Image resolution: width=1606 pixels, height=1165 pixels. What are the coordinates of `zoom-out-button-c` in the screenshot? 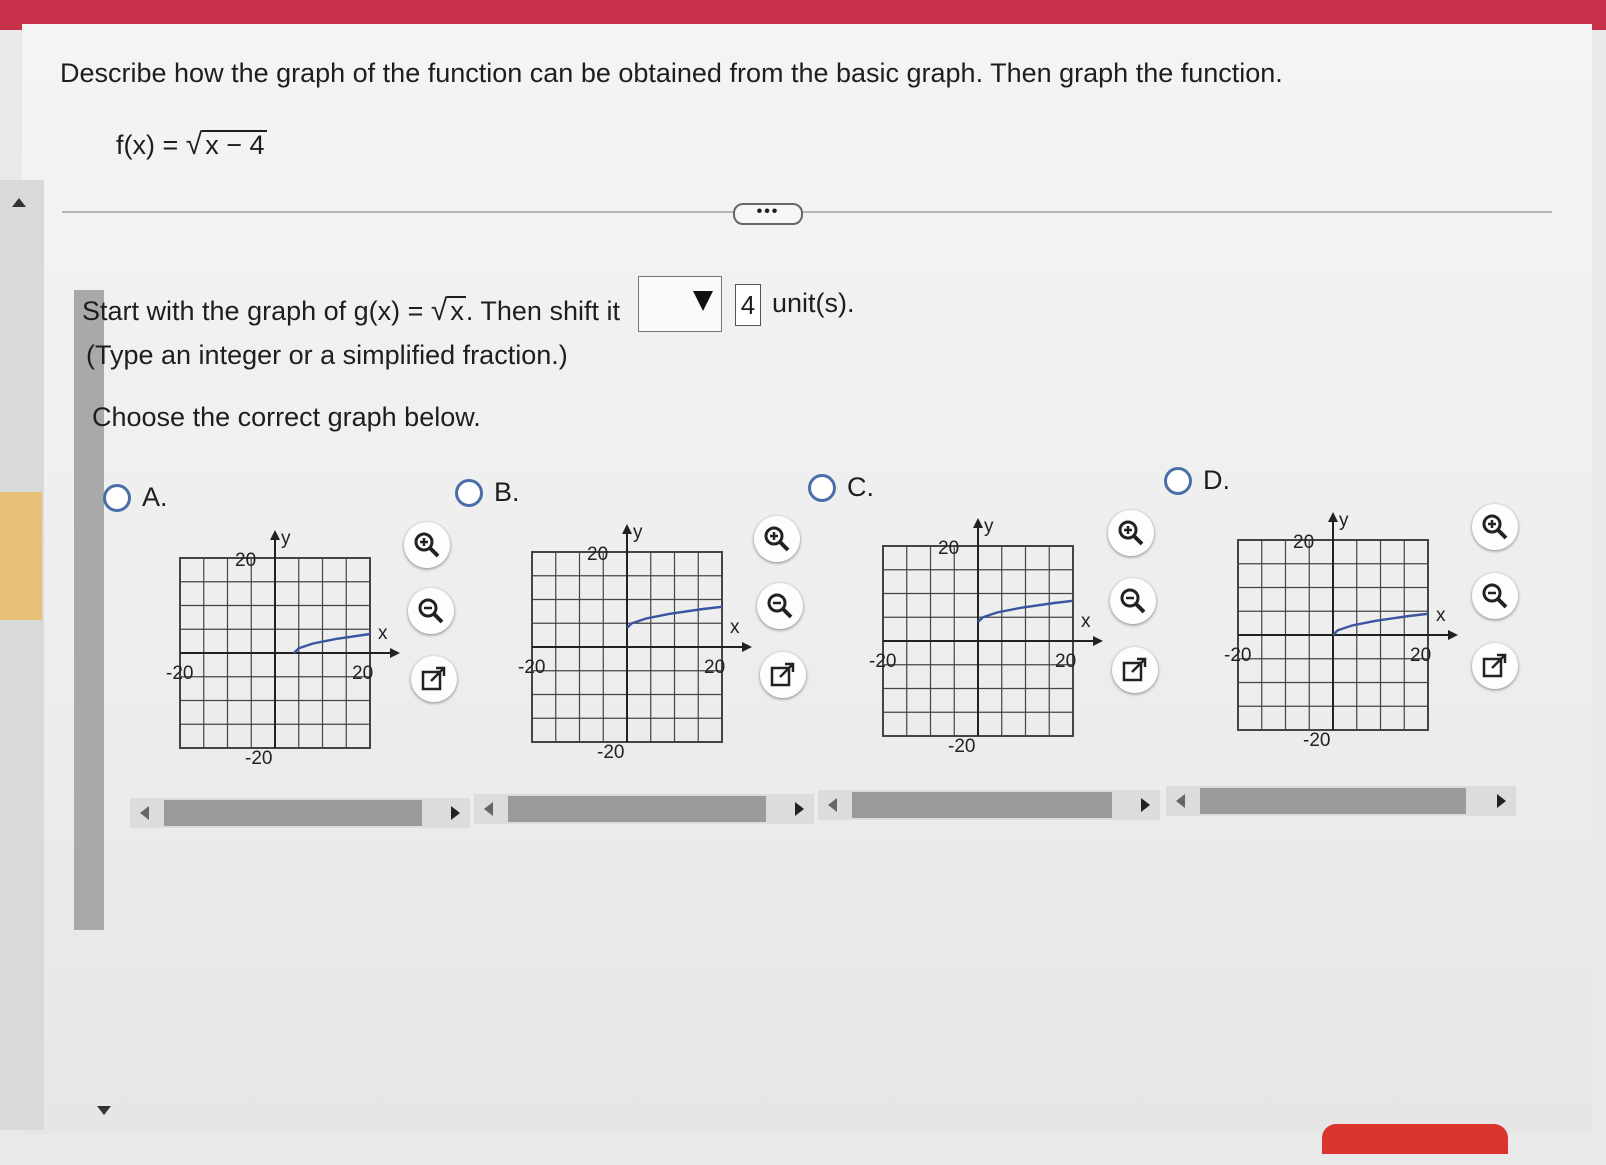 It's located at (1133, 601).